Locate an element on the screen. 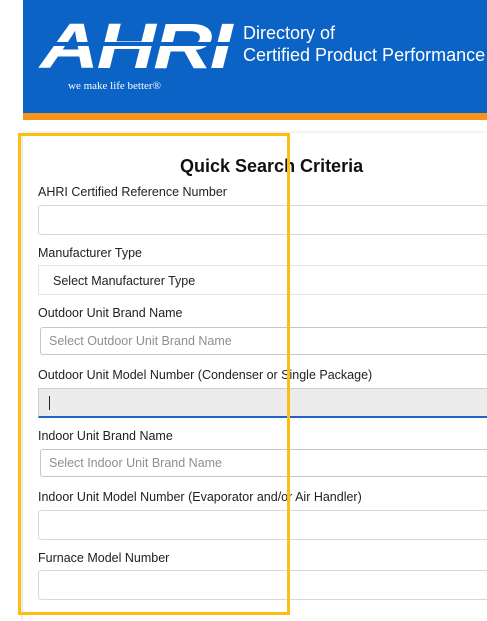 This screenshot has height=621, width=487. reference-number-input is located at coordinates (262, 220).